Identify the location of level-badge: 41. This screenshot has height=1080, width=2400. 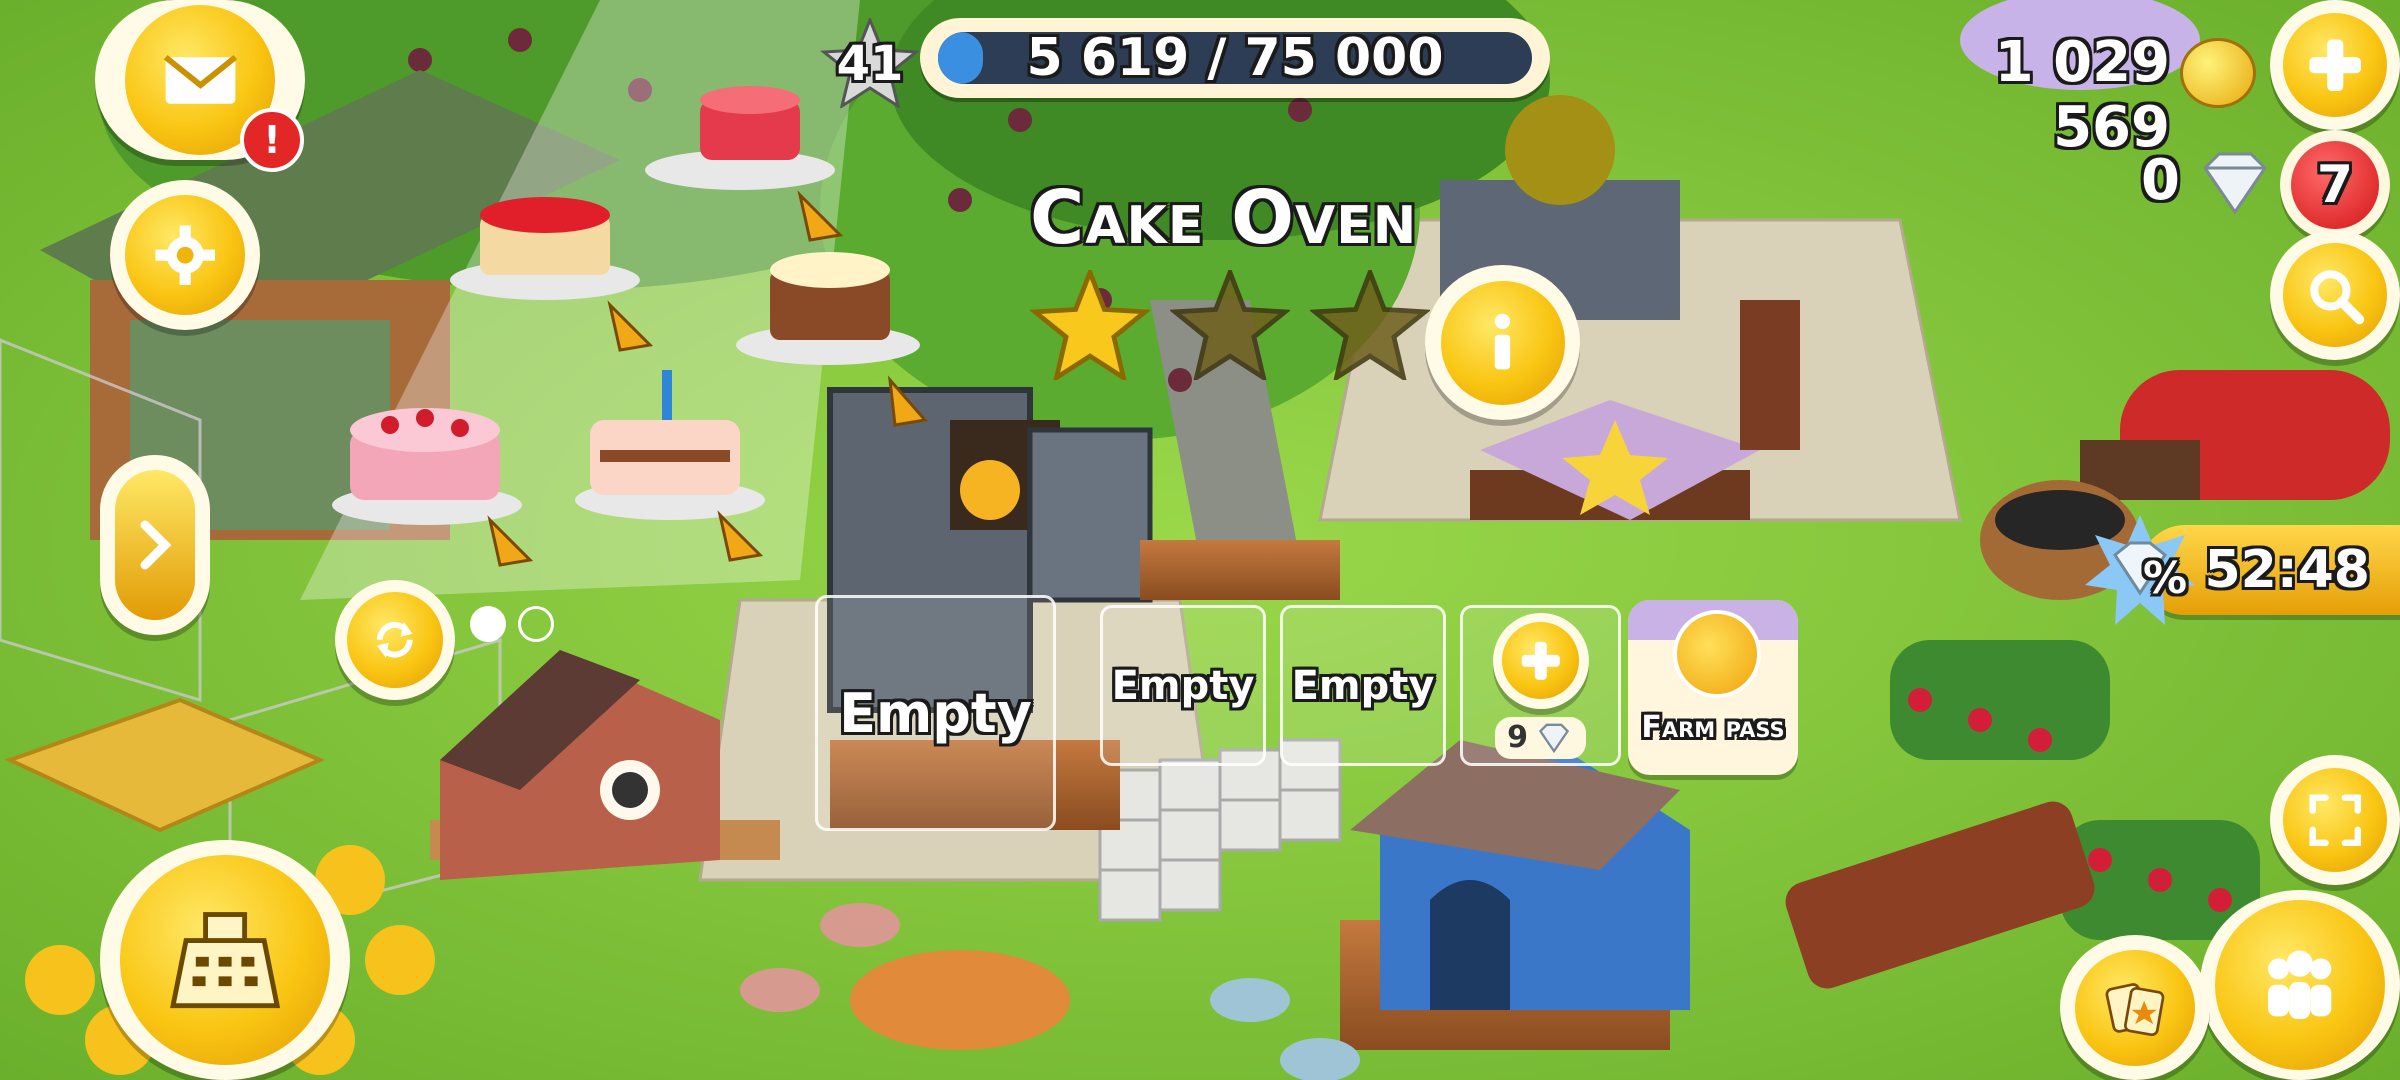
(870, 62).